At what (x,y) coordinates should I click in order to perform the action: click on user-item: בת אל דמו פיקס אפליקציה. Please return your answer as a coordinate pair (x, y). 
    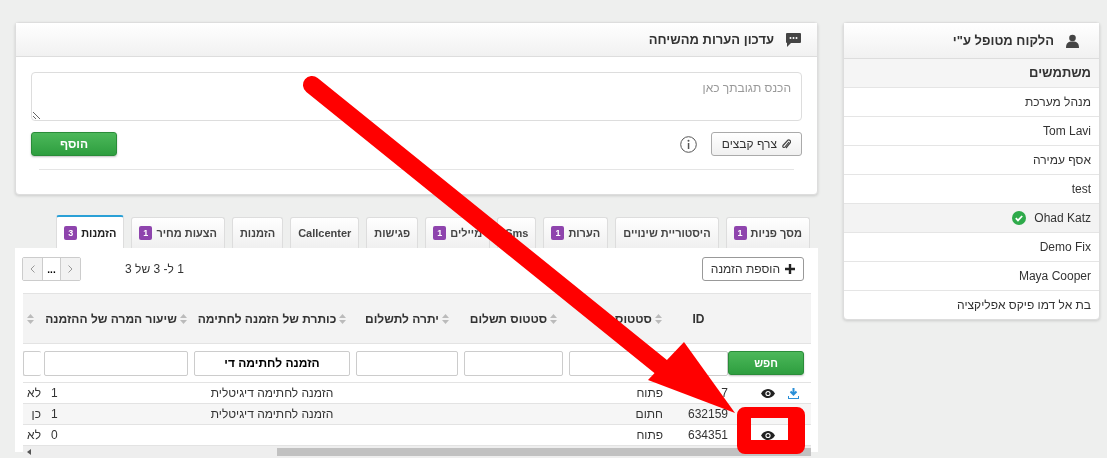
    Looking at the image, I should click on (971, 305).